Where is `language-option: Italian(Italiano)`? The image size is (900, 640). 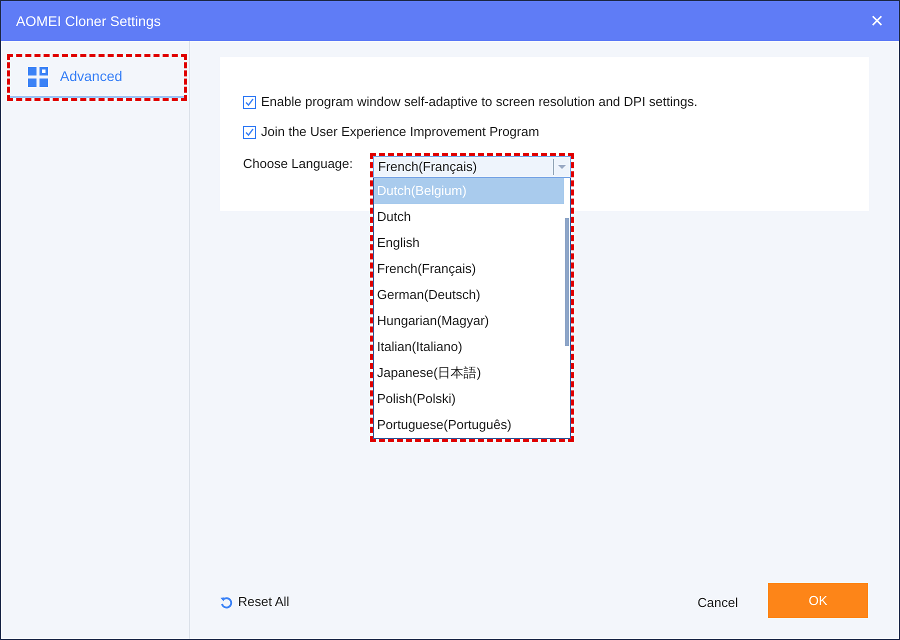 language-option: Italian(Italiano) is located at coordinates (469, 347).